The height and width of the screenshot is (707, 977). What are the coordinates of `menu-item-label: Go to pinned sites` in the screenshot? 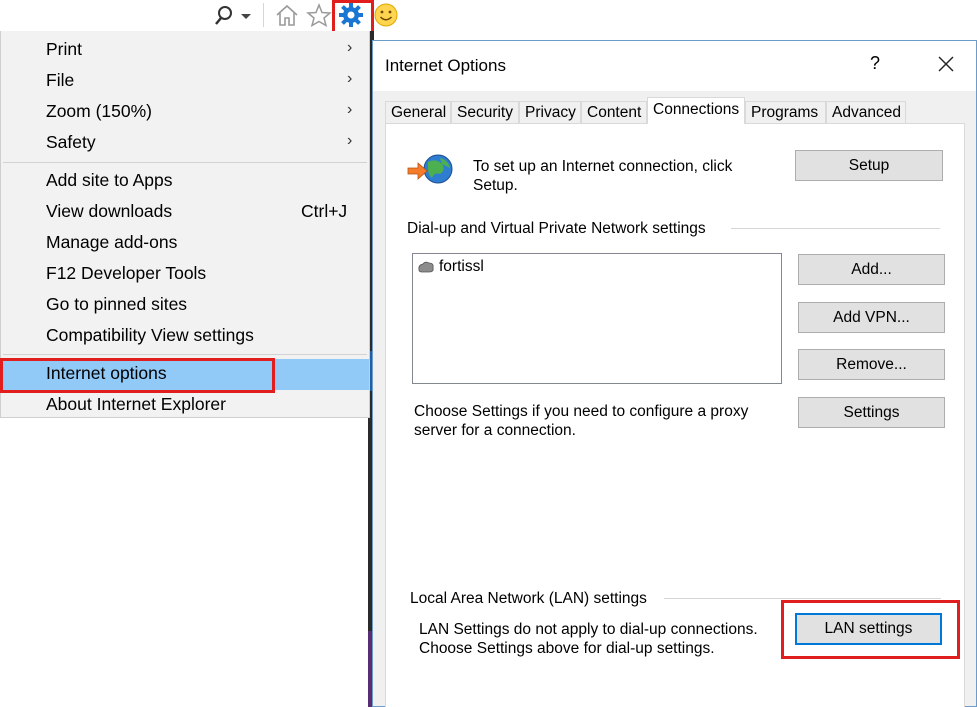 It's located at (117, 304).